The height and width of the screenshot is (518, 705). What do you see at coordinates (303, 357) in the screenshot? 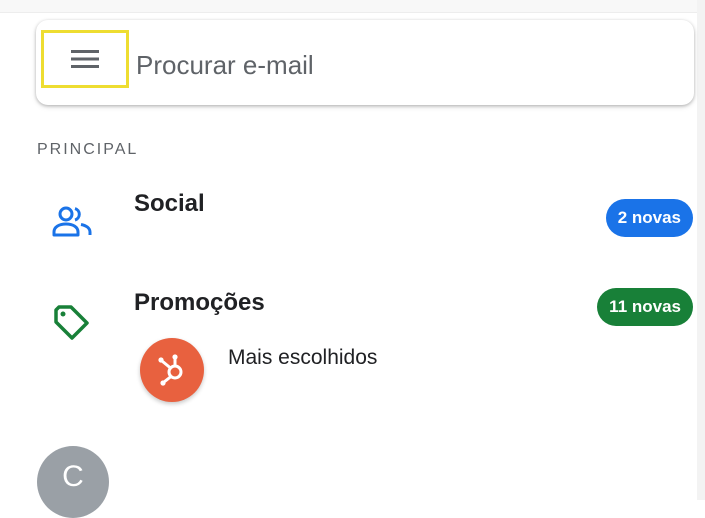
I see `sender-name: Mais escolhidos` at bounding box center [303, 357].